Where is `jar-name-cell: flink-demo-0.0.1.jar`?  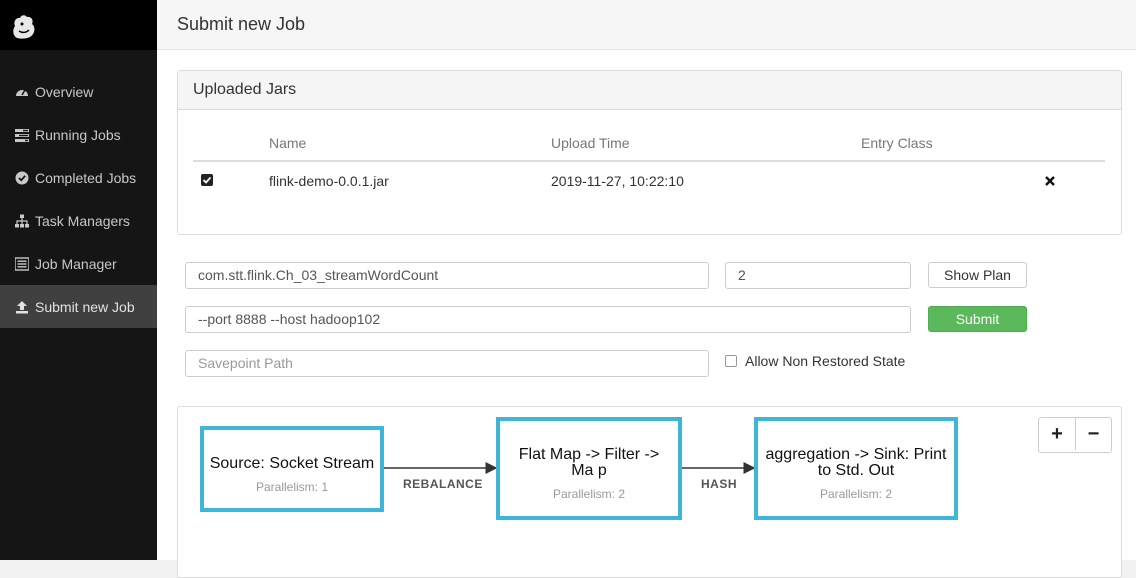 jar-name-cell: flink-demo-0.0.1.jar is located at coordinates (329, 181).